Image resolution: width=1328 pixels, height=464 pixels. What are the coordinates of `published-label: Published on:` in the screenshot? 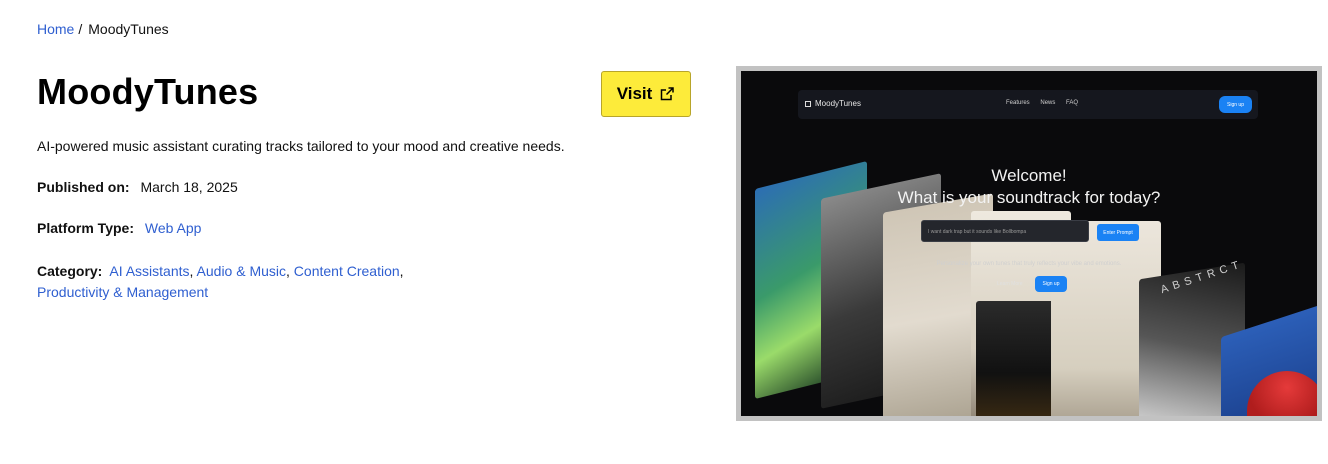 It's located at (83, 187).